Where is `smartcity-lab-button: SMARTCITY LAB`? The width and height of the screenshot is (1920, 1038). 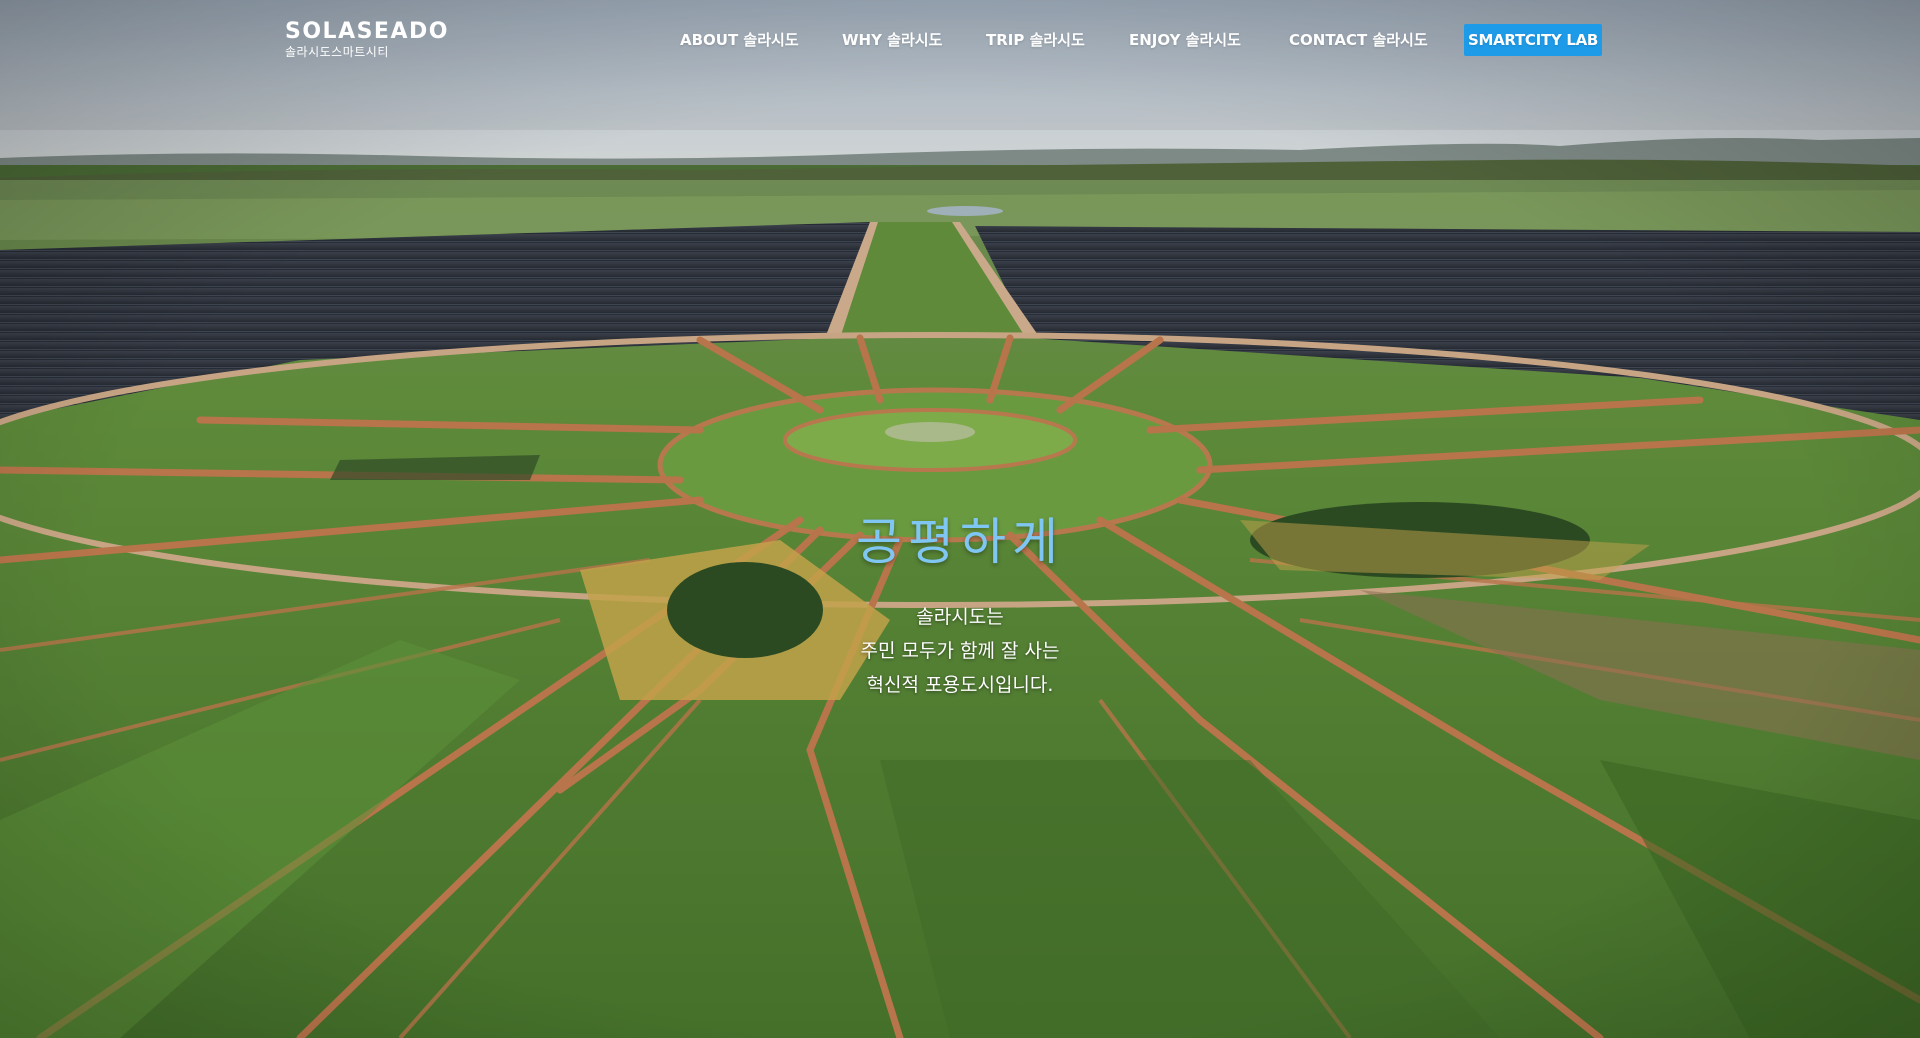
smartcity-lab-button: SMARTCITY LAB is located at coordinates (1533, 40).